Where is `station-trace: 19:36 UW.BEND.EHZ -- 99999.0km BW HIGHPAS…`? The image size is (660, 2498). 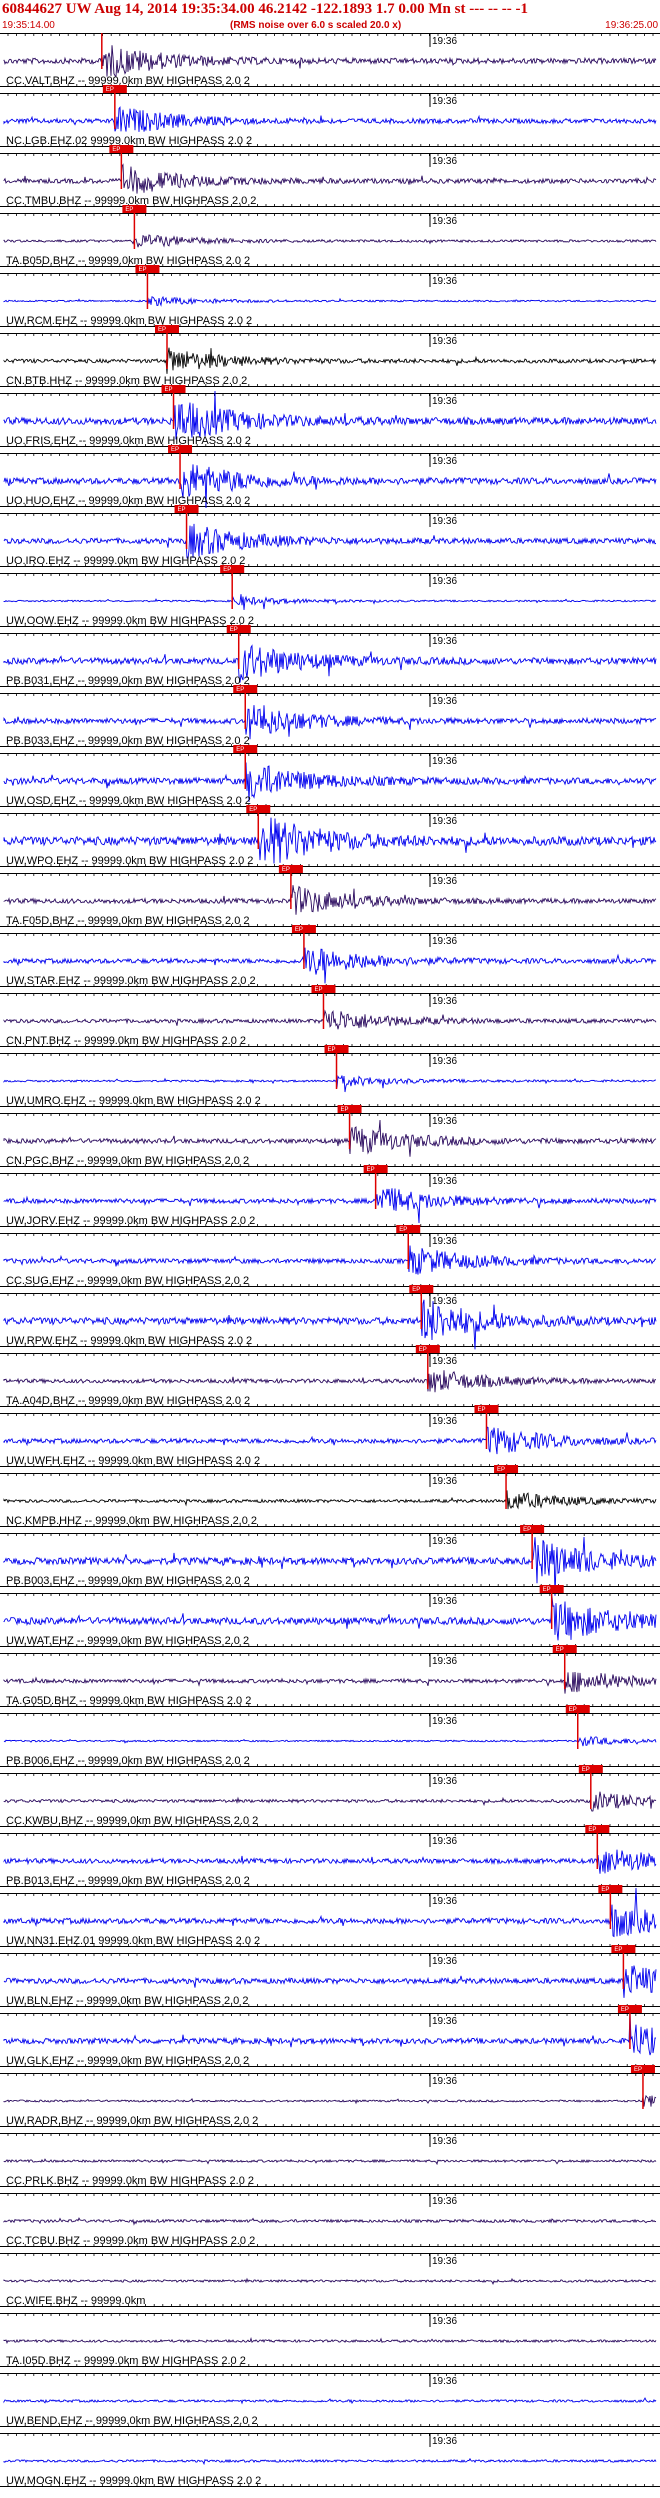
station-trace: 19:36 UW.BEND.EHZ -- 99999.0km BW HIGHPAS… is located at coordinates (330, 2400).